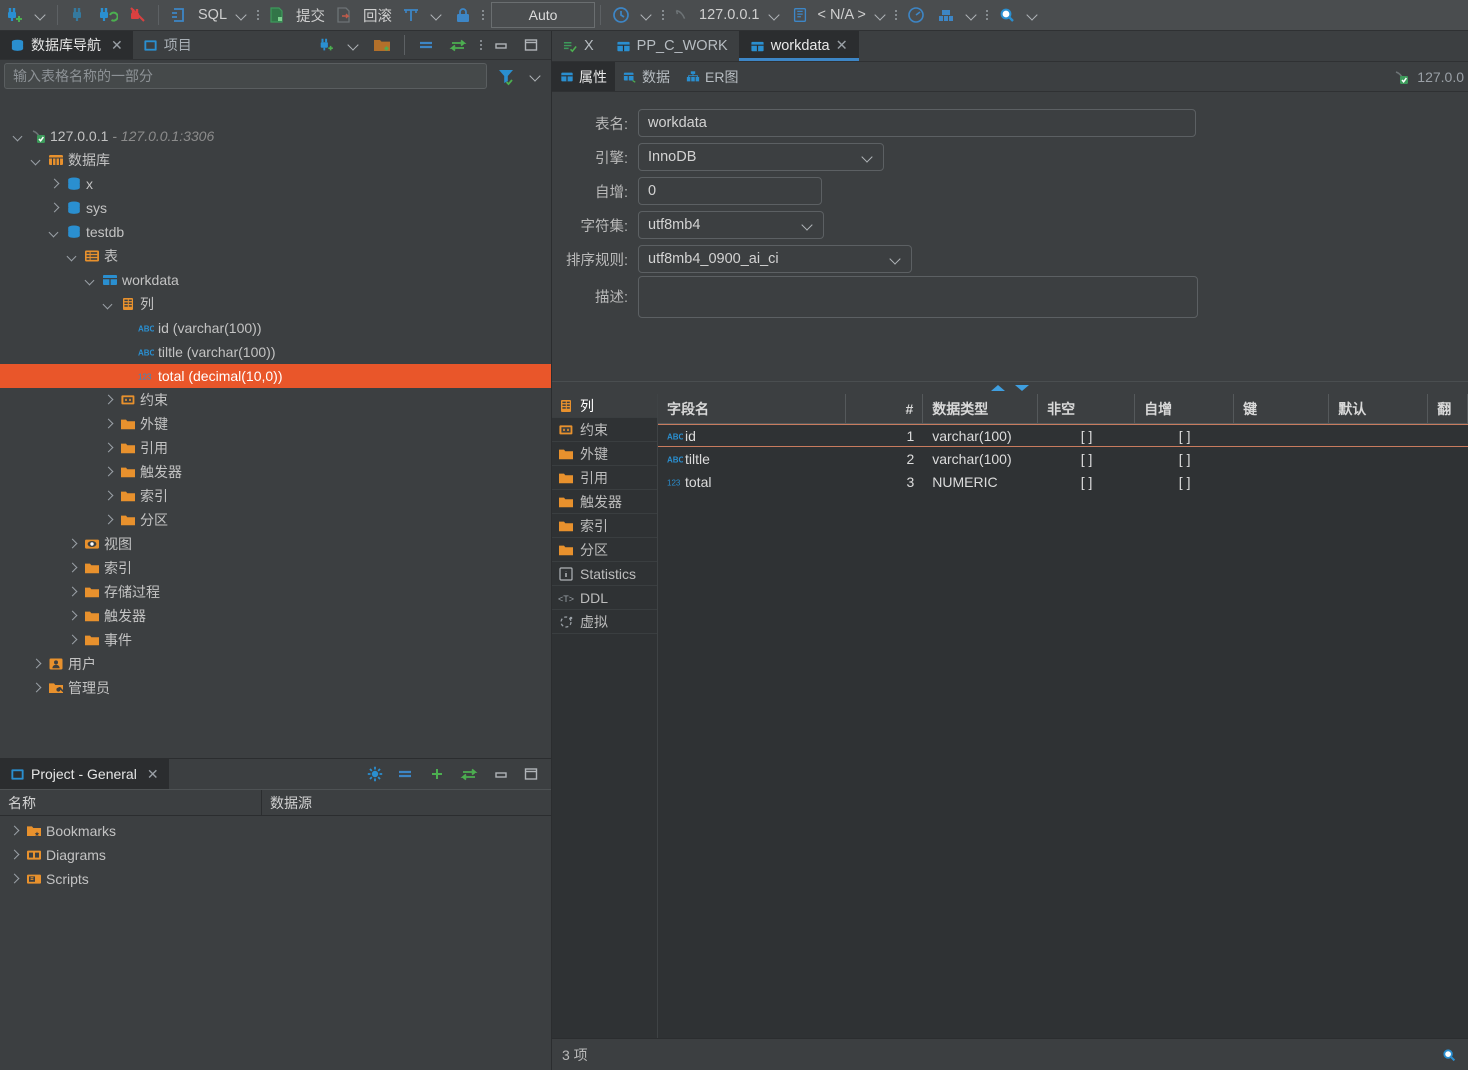  I want to click on section-tab-触发器: 触发器, so click(604, 502).